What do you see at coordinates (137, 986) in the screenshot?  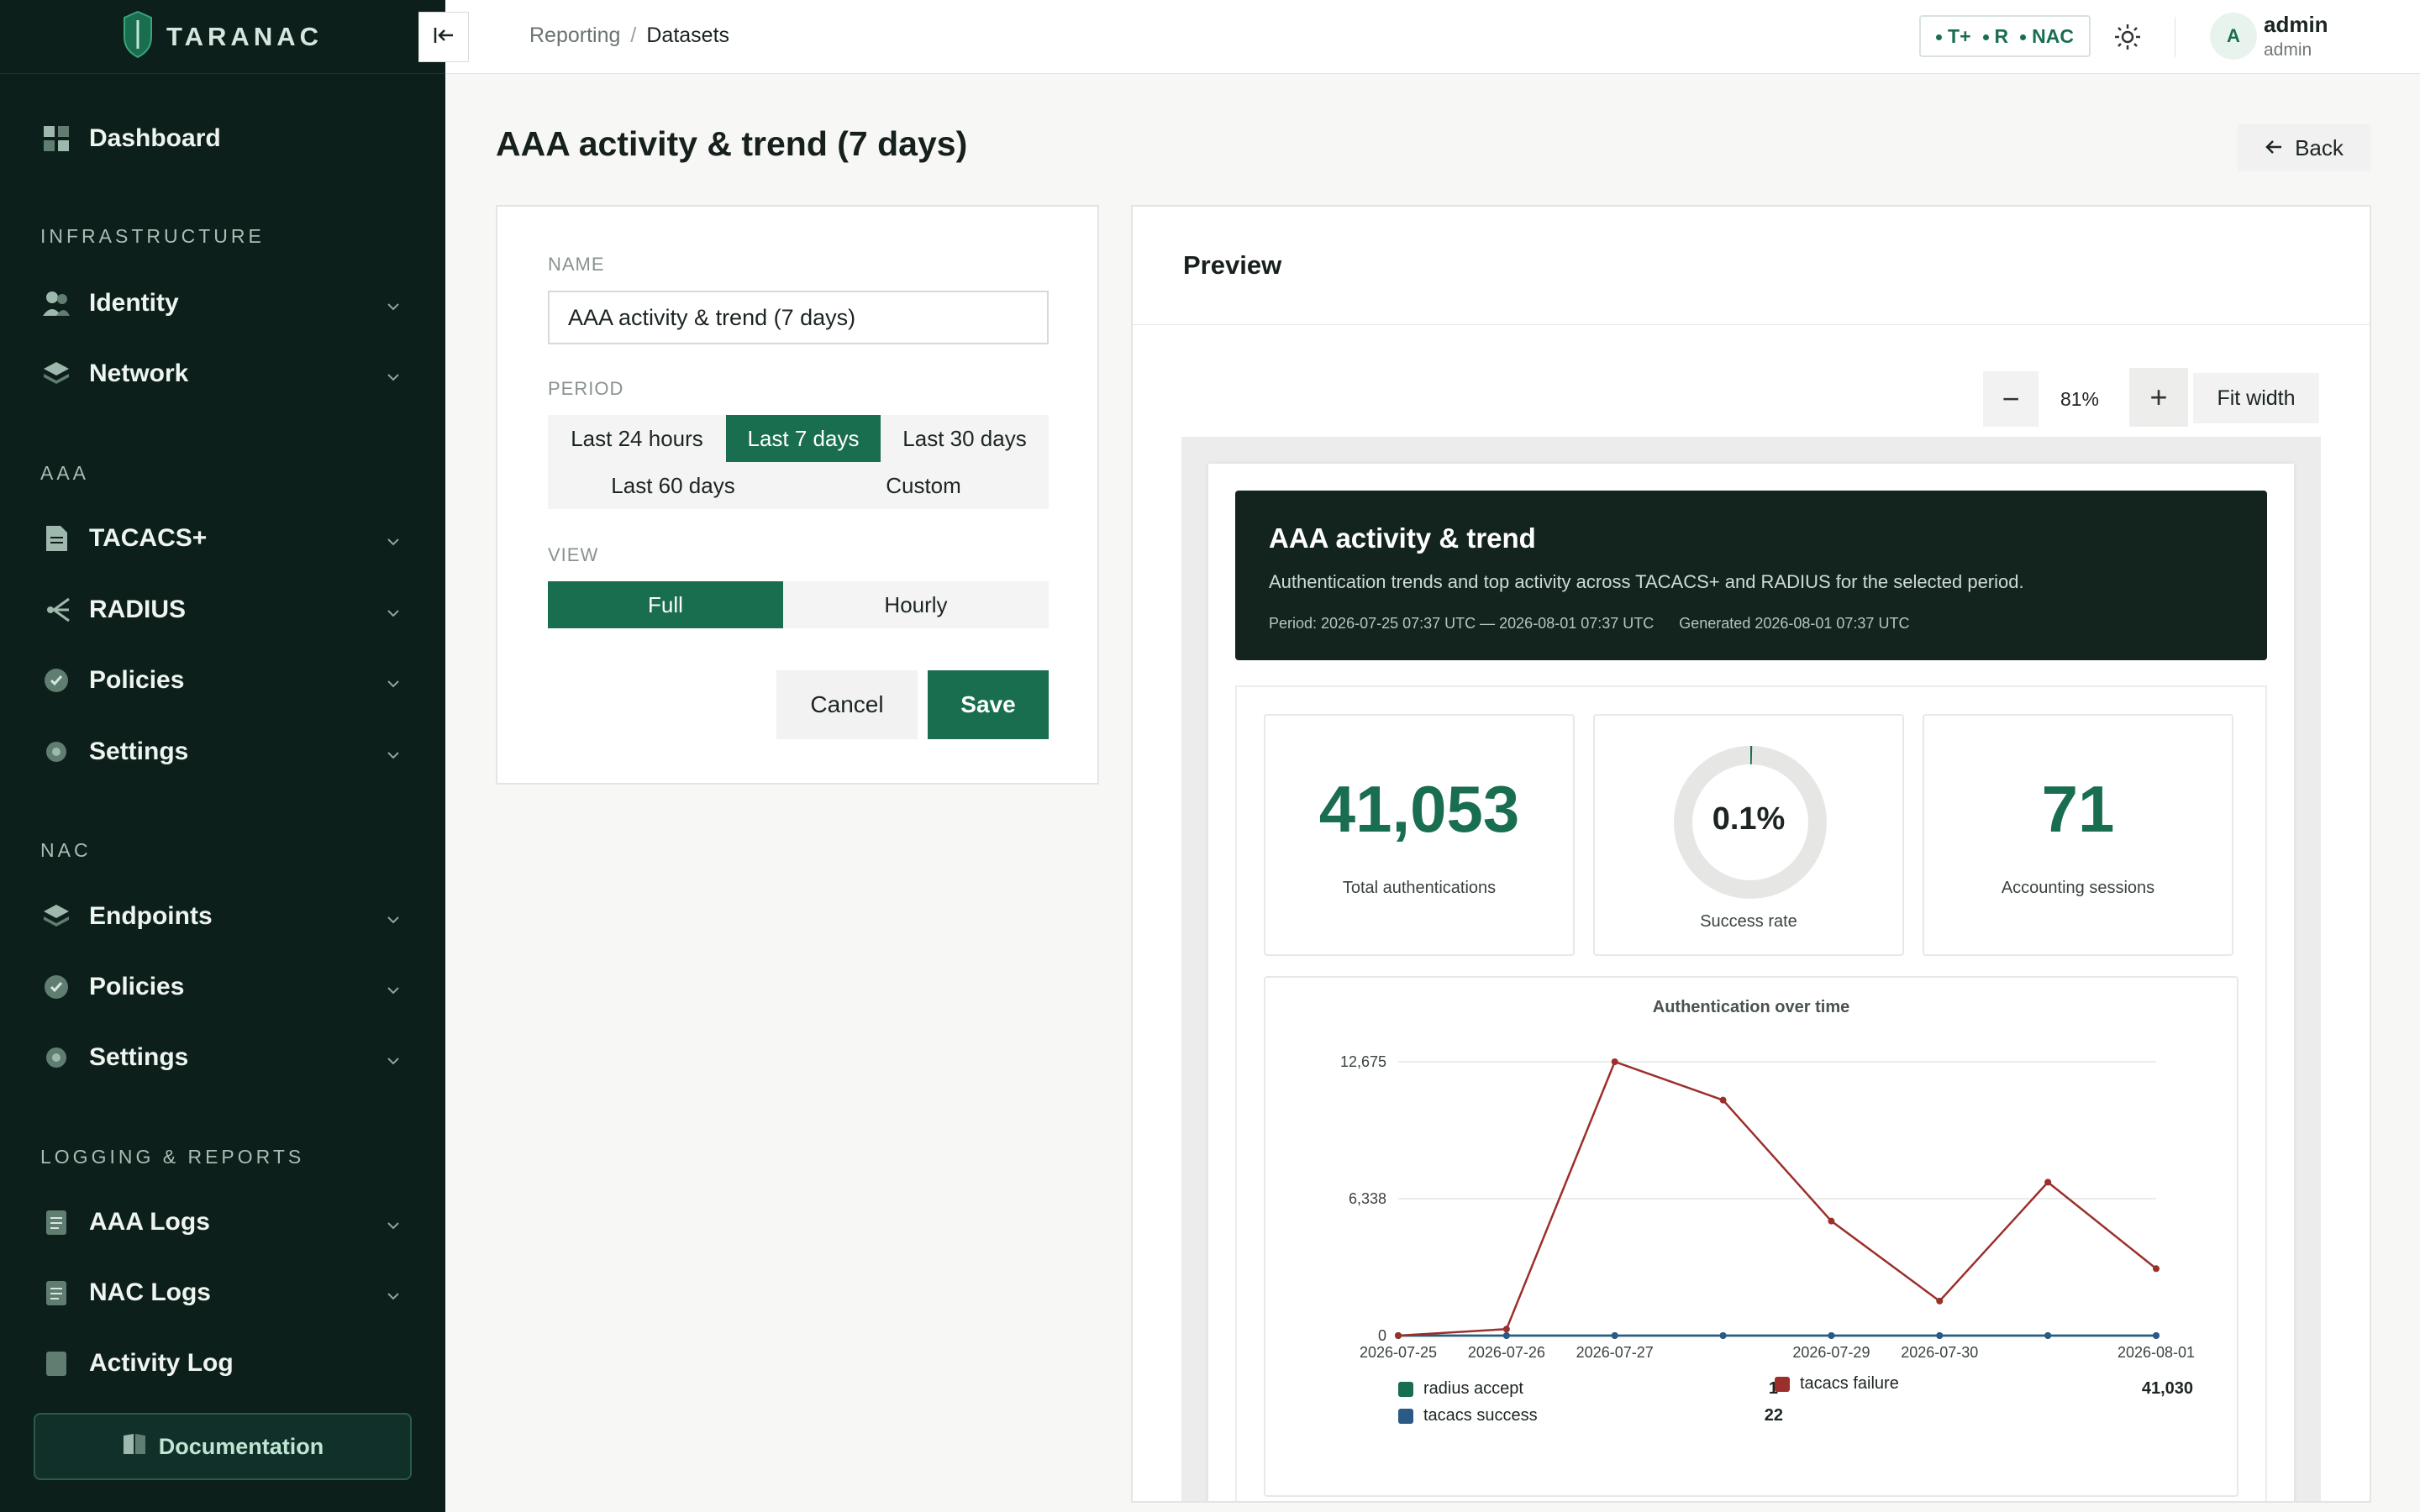 I see `sidebar-item-label: Policies` at bounding box center [137, 986].